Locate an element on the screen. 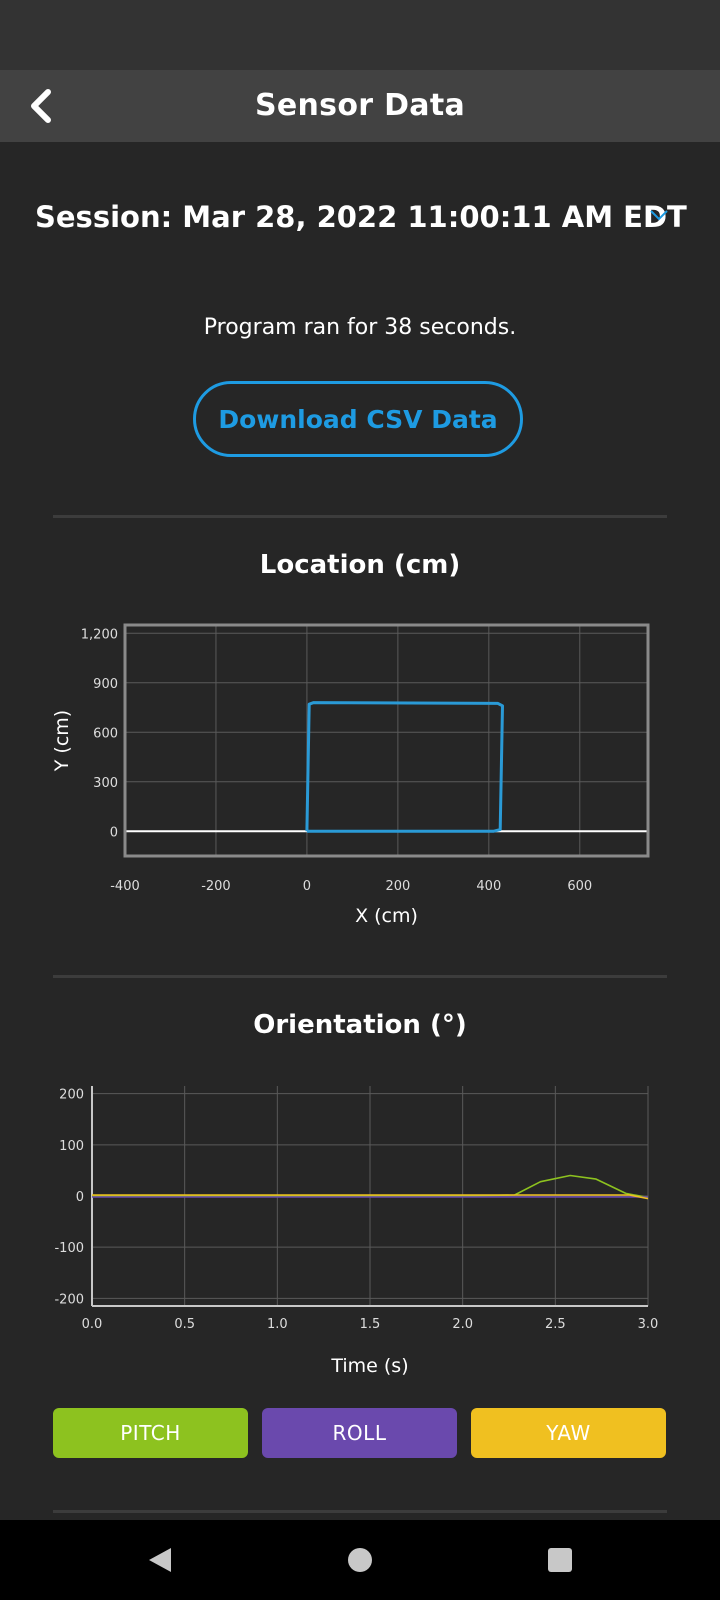  x-tick-label: -400 is located at coordinates (125, 886).